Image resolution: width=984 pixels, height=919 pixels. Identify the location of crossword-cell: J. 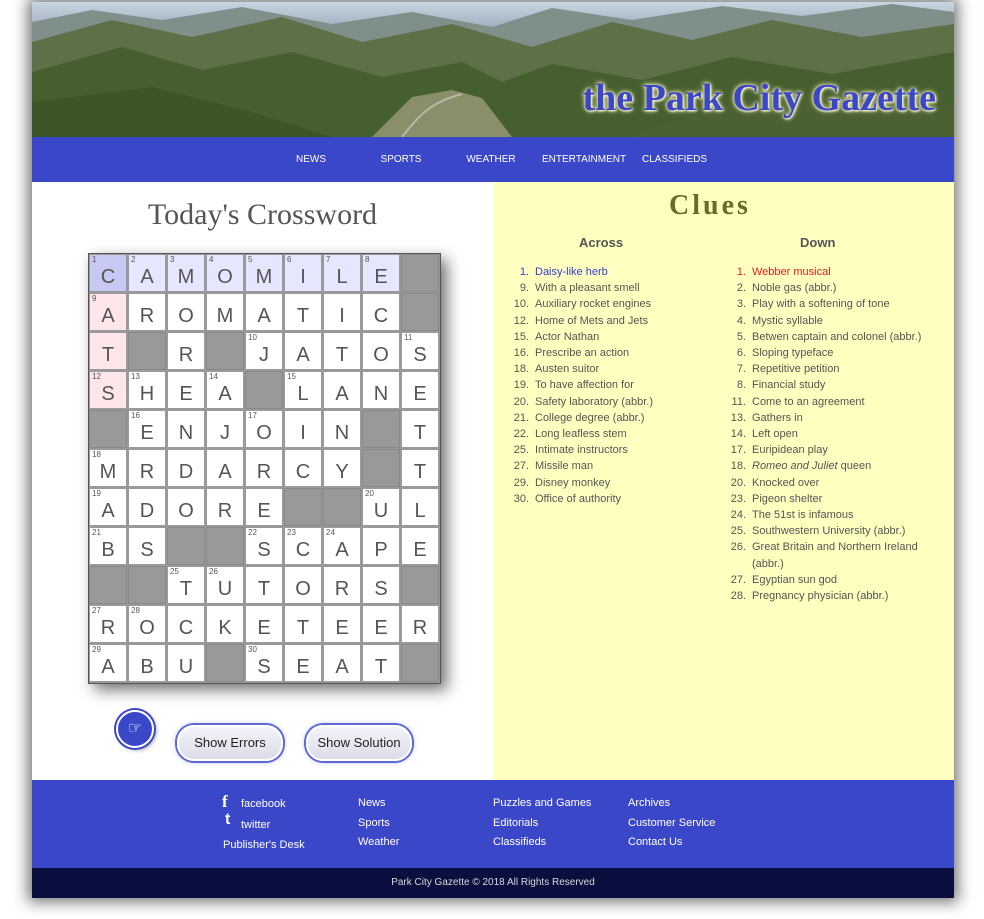
(225, 429).